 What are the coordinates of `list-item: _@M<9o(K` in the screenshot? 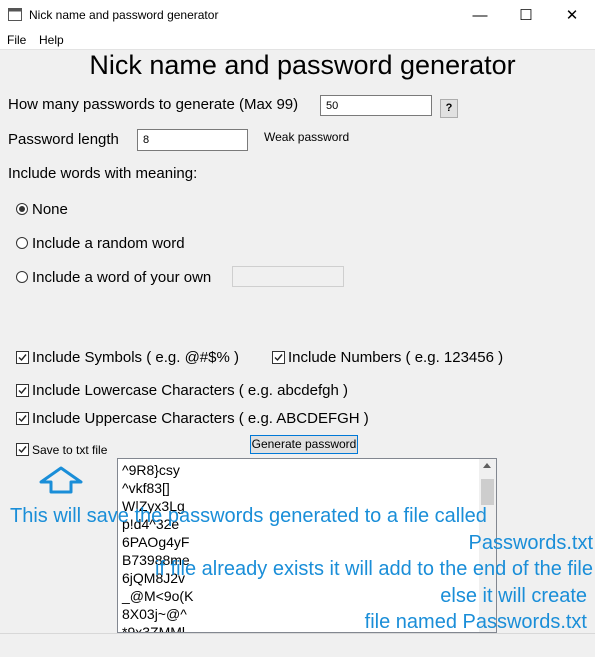 It's located at (157, 596).